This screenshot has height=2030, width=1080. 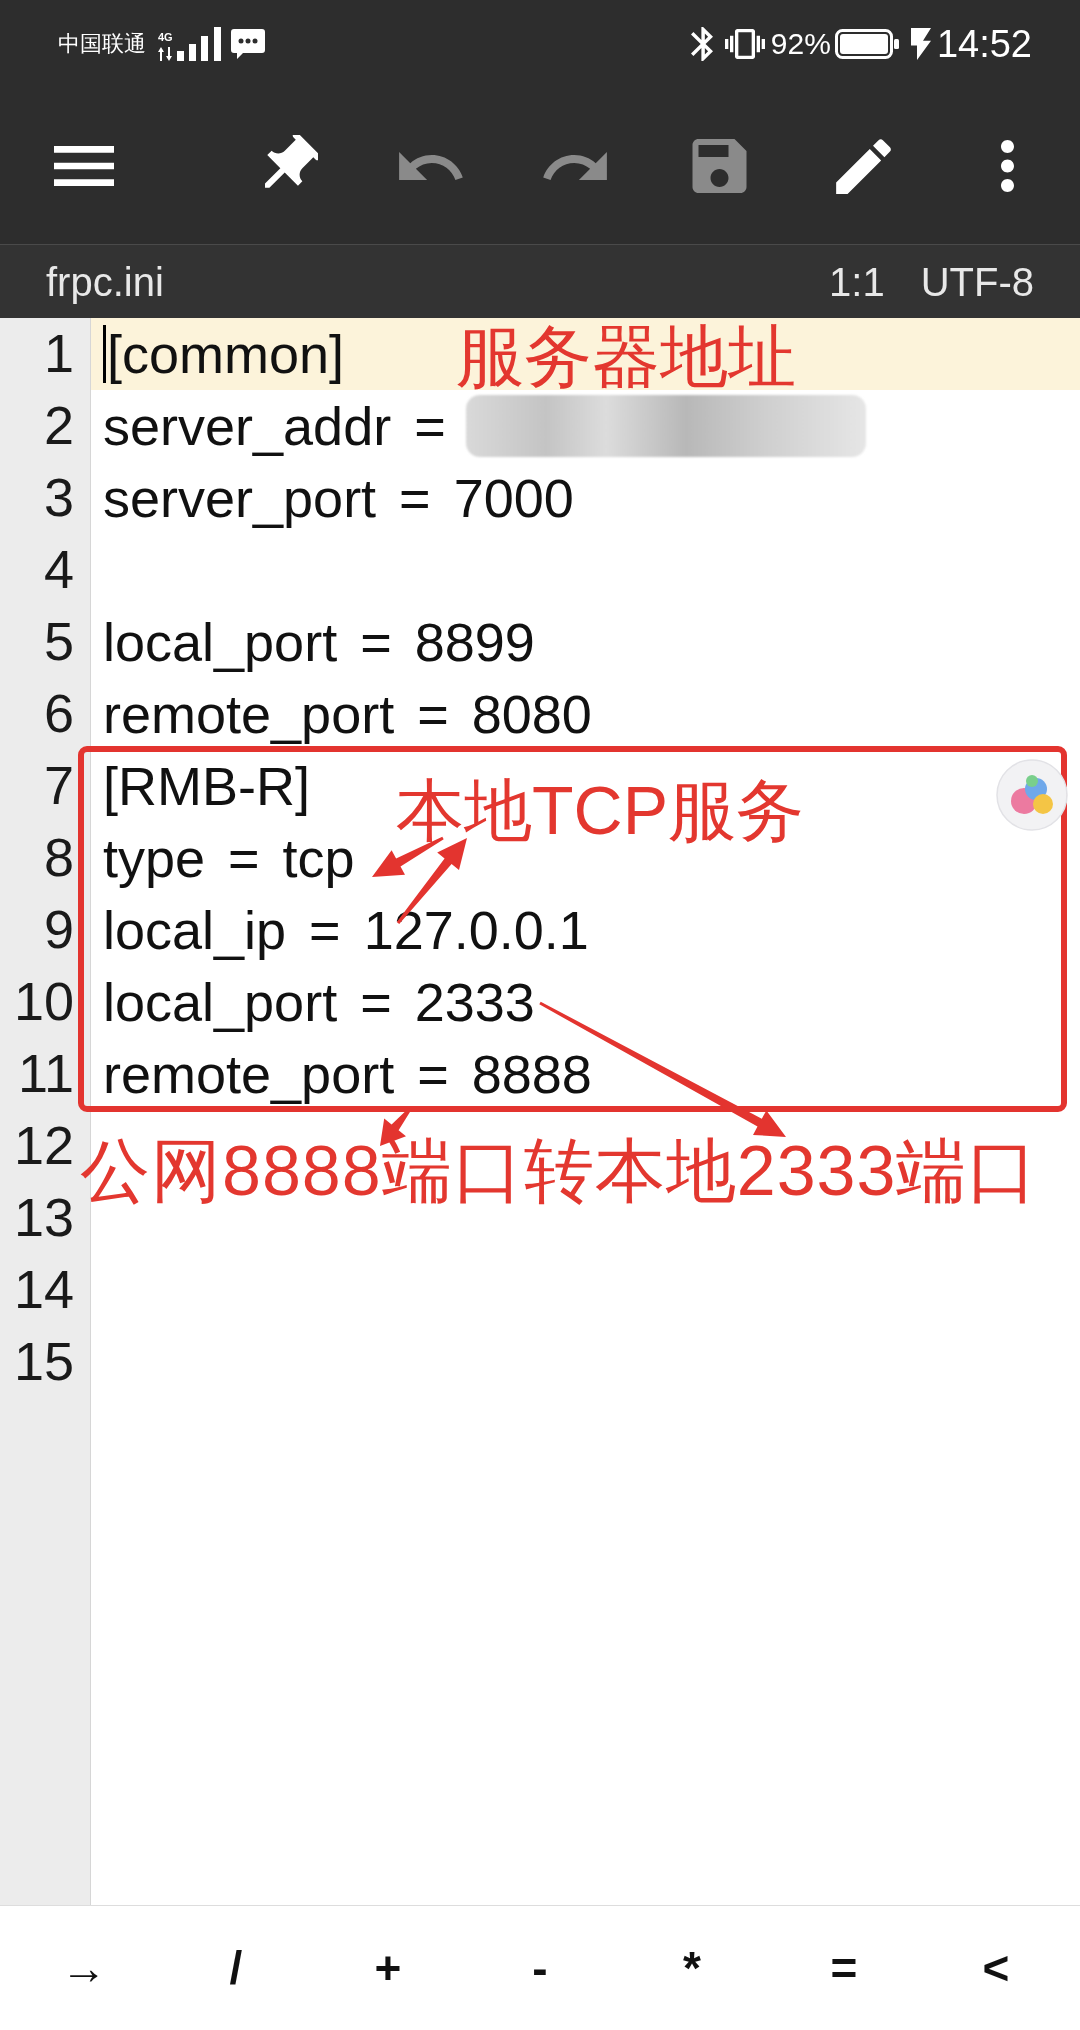 What do you see at coordinates (347, 1074) in the screenshot?
I see `code-line: remote_port = 8888` at bounding box center [347, 1074].